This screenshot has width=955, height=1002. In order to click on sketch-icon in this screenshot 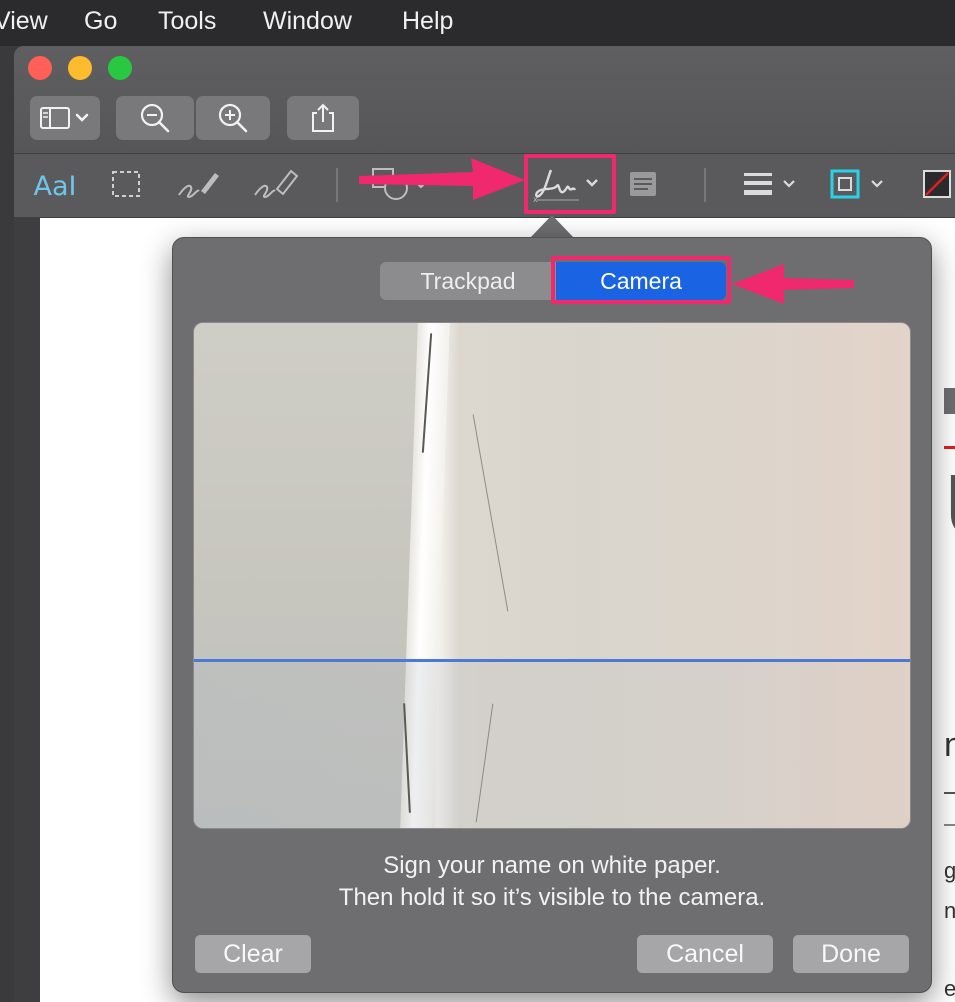, I will do `click(198, 186)`.